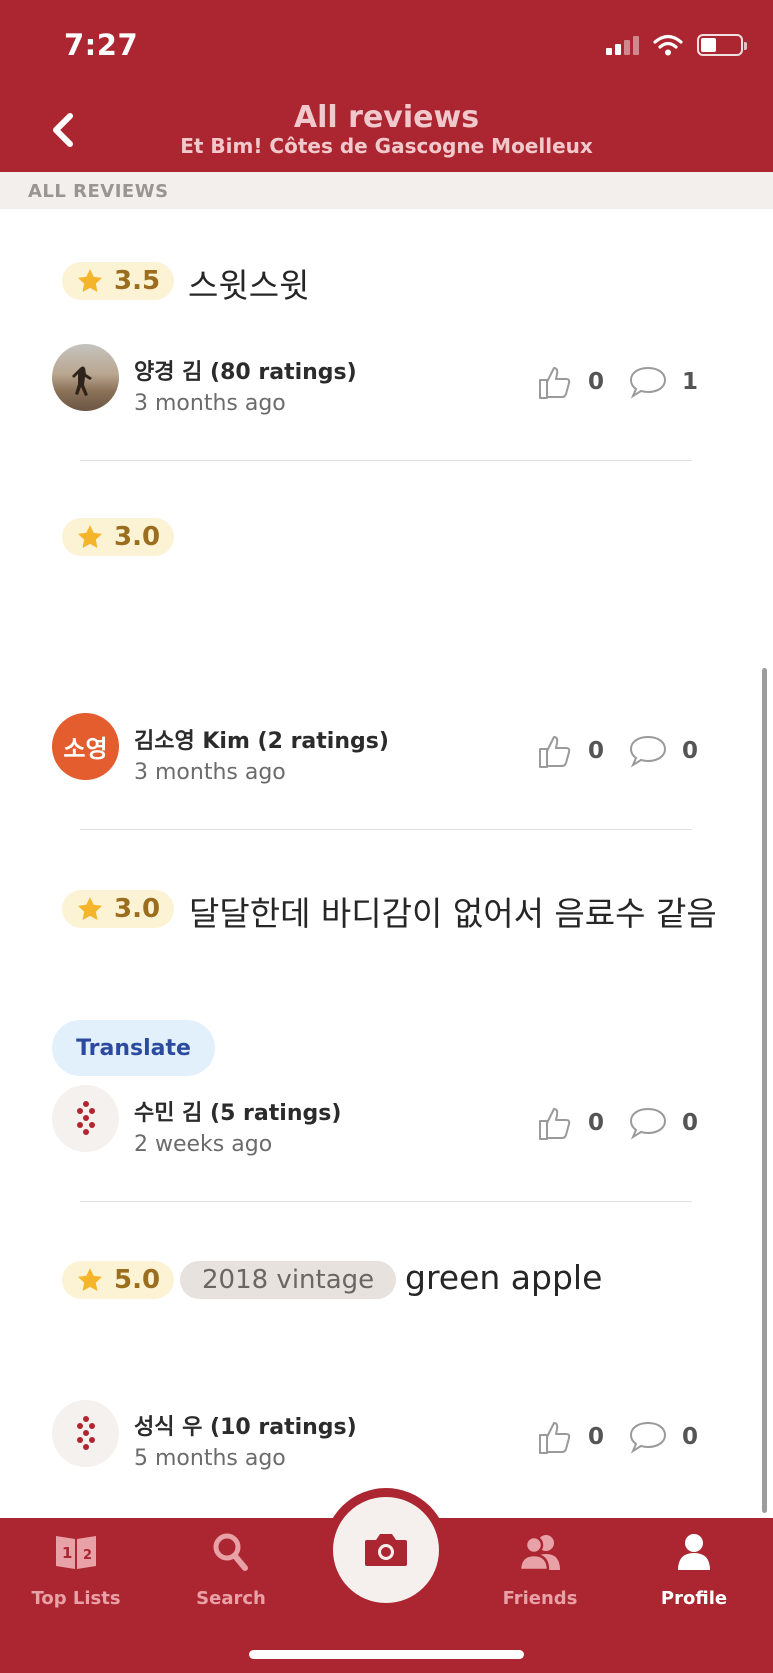  Describe the element at coordinates (67, 1553) in the screenshot. I see `svg-text: 1` at that location.